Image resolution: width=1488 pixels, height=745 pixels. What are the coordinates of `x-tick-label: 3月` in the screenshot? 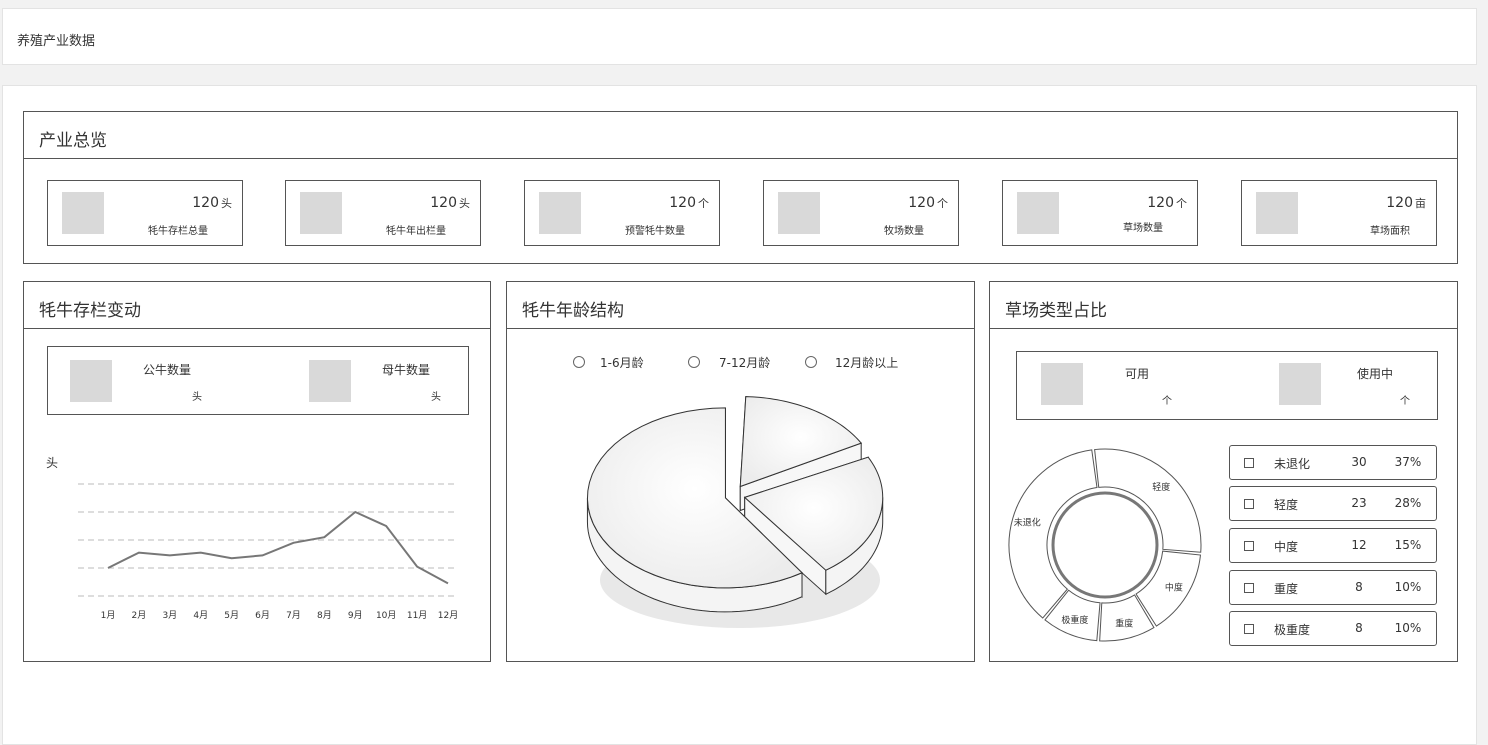 It's located at (169, 615).